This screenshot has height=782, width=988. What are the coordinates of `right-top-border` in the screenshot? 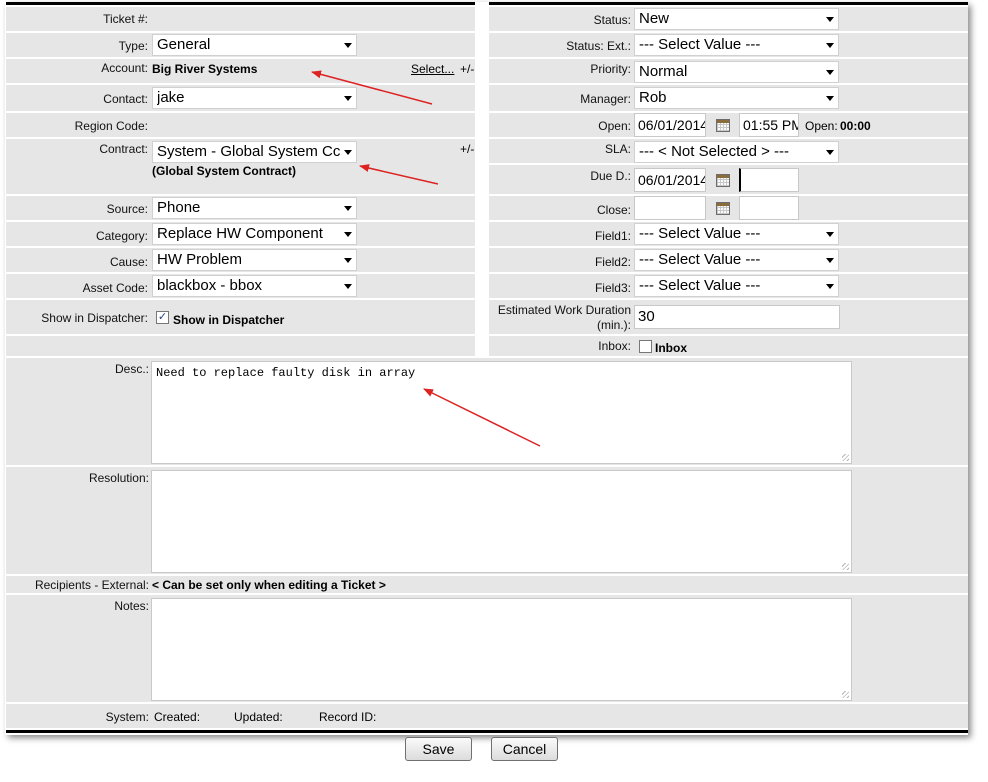 It's located at (728, 3).